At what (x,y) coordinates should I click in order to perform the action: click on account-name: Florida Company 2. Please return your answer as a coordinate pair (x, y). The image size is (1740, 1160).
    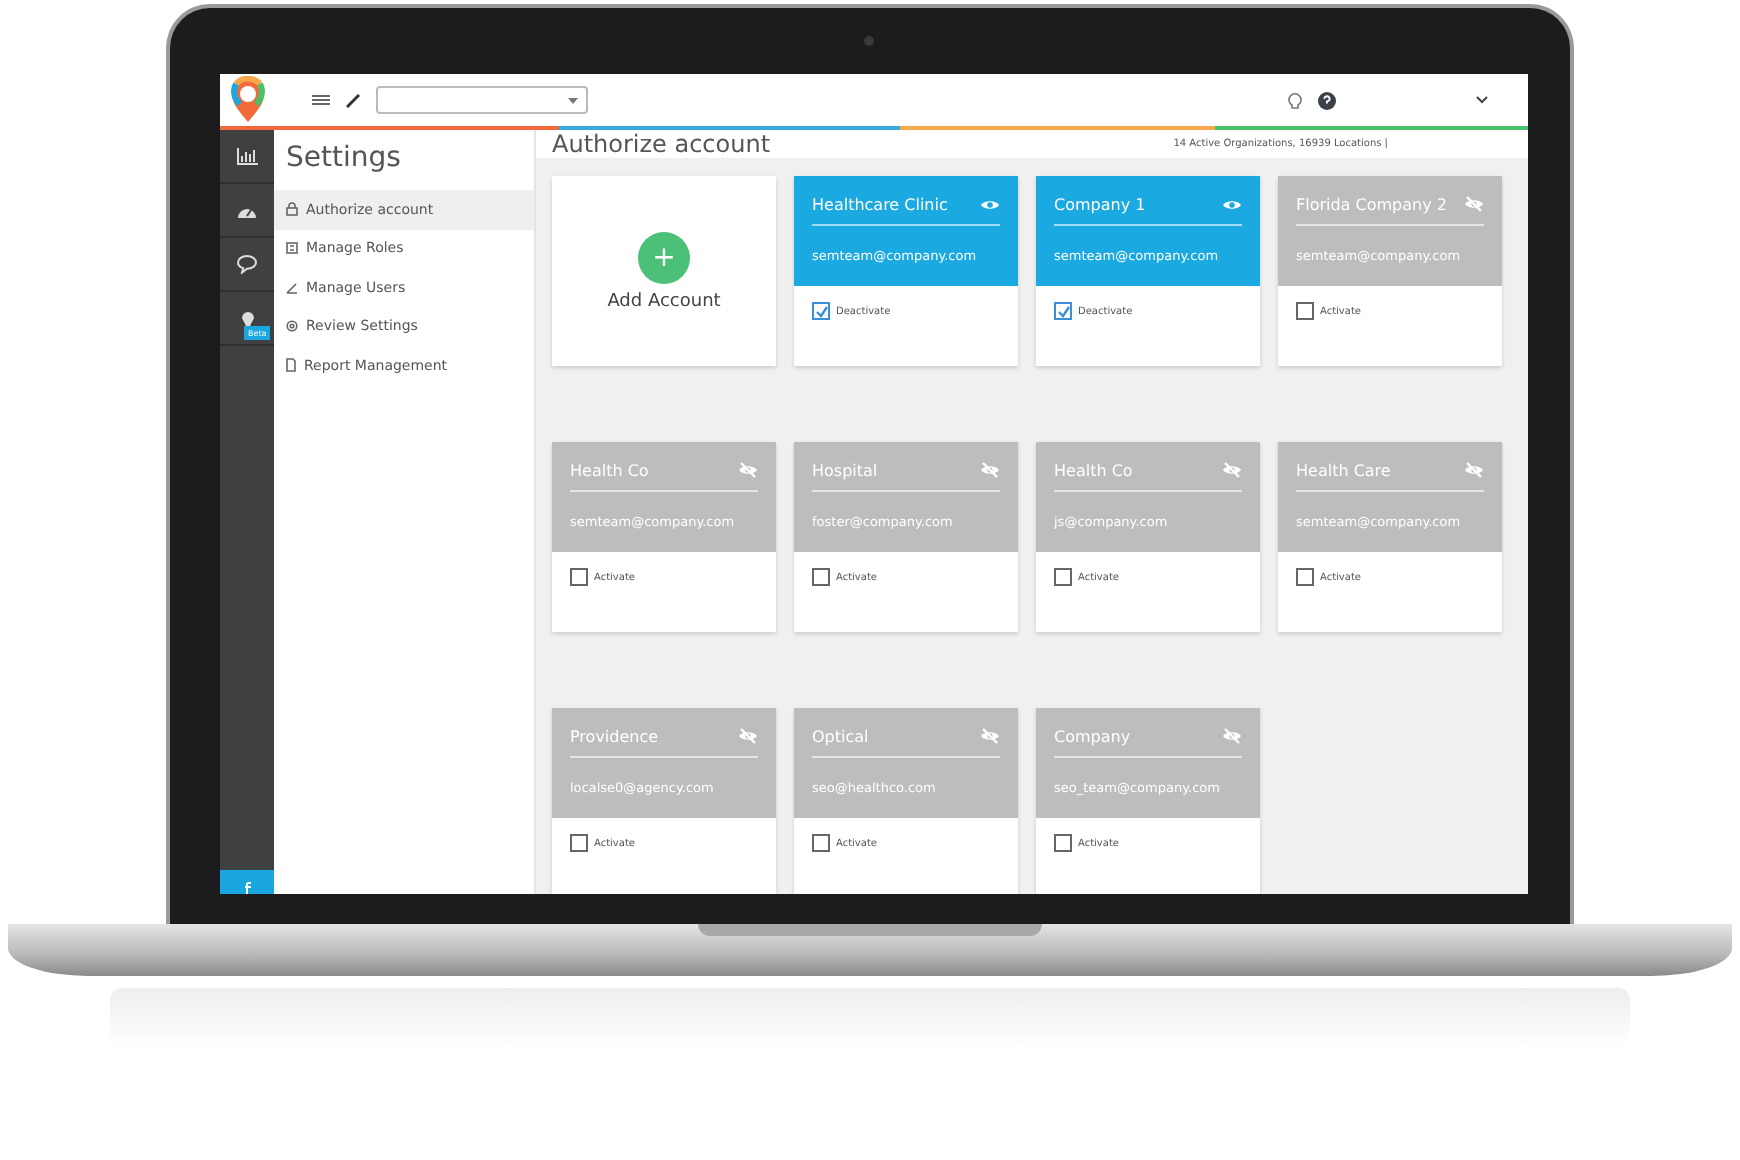
    Looking at the image, I should click on (1371, 204).